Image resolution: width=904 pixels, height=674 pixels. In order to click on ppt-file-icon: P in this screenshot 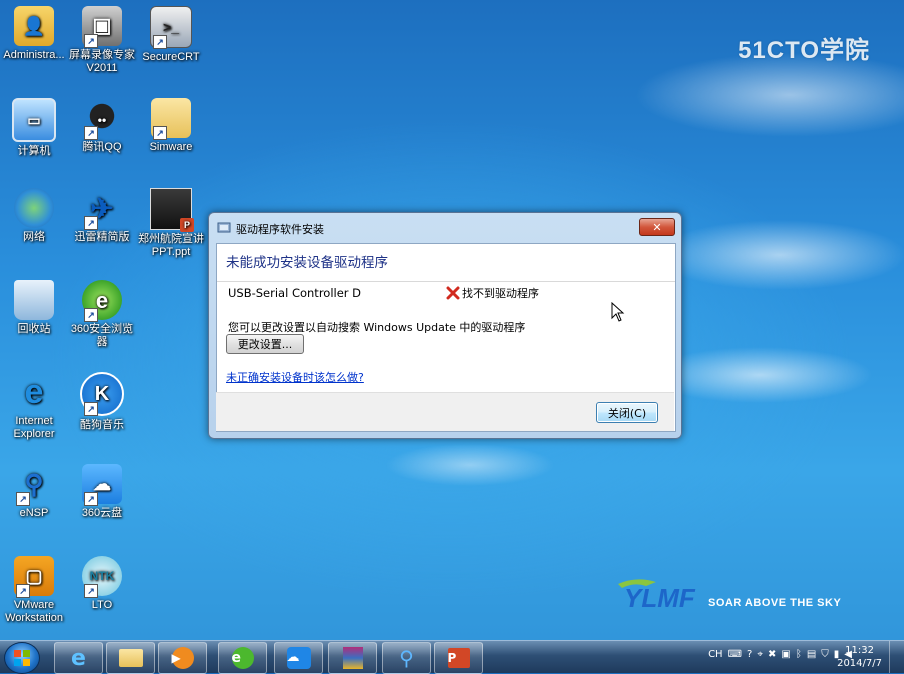, I will do `click(172, 210)`.